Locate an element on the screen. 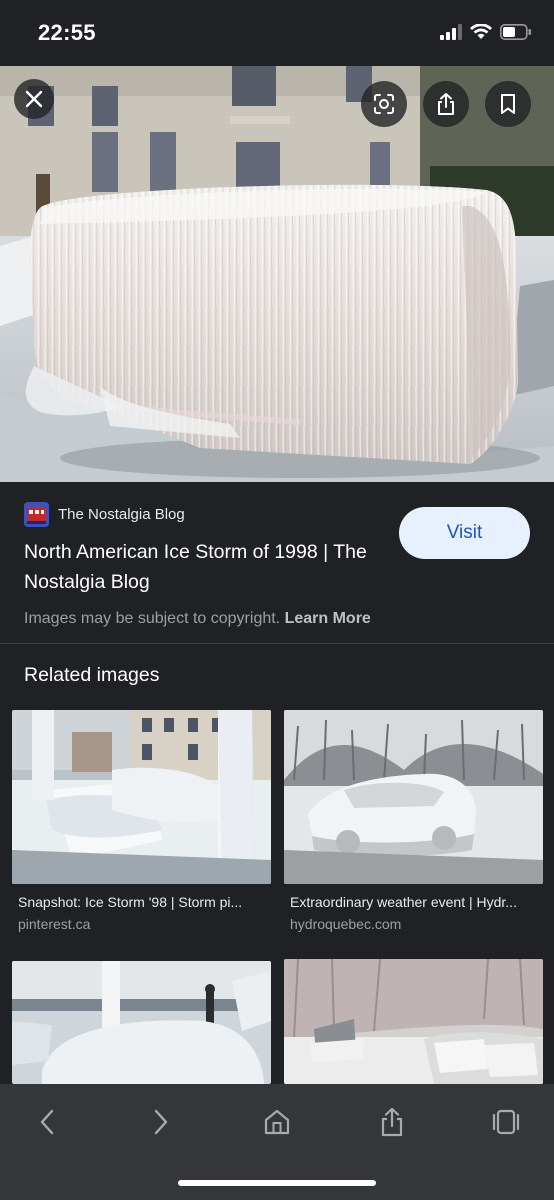  related-image-domain: hydroquebec.com is located at coordinates (346, 924).